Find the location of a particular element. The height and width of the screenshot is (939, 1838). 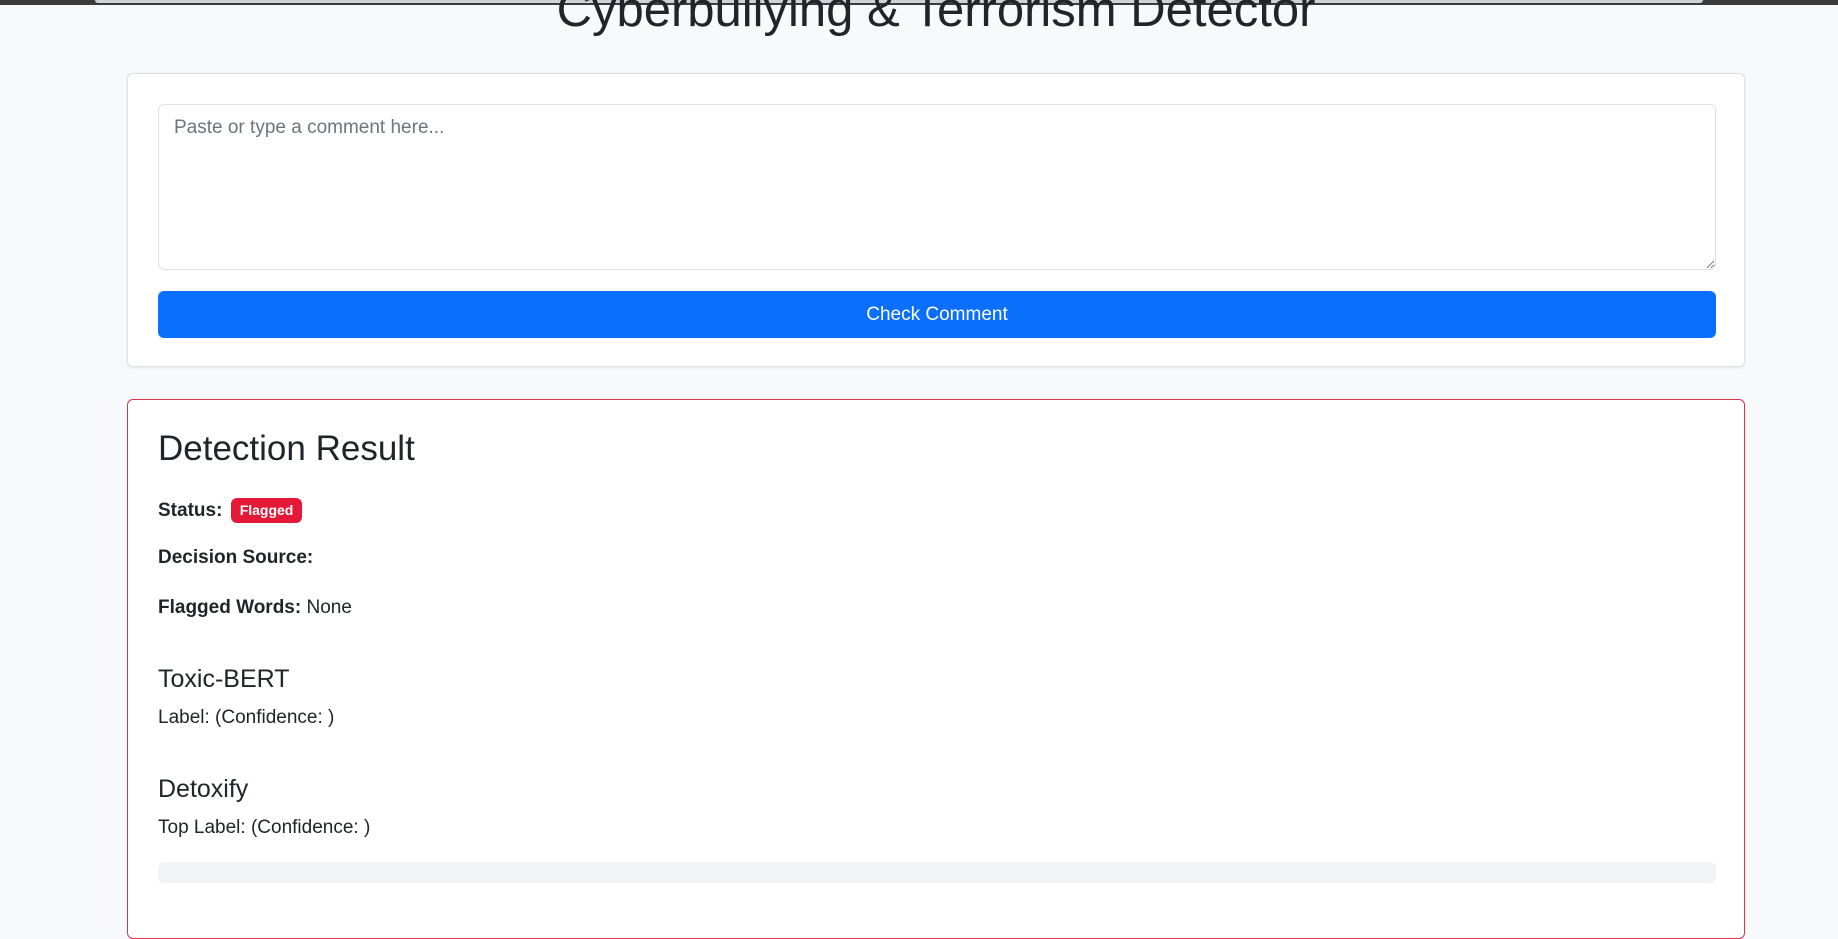

flagged-words-label: Flagged Words: is located at coordinates (230, 607).